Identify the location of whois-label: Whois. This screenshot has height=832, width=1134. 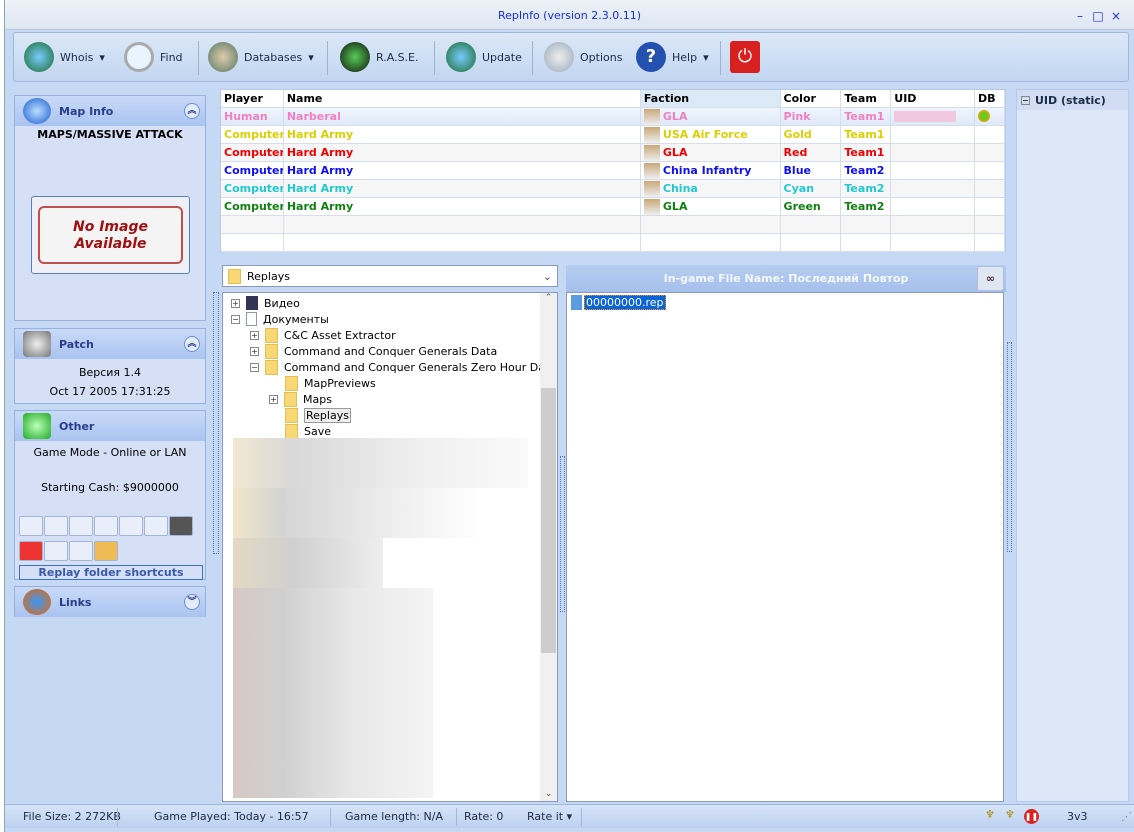
(77, 57).